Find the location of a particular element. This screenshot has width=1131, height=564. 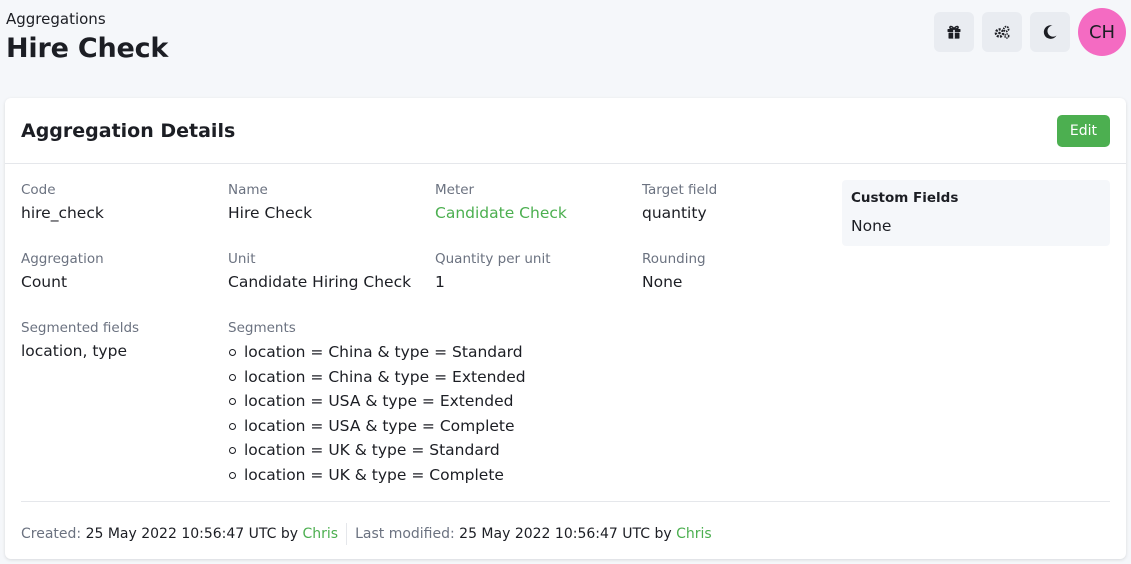

custom-fields-title: Custom Fields is located at coordinates (905, 198).